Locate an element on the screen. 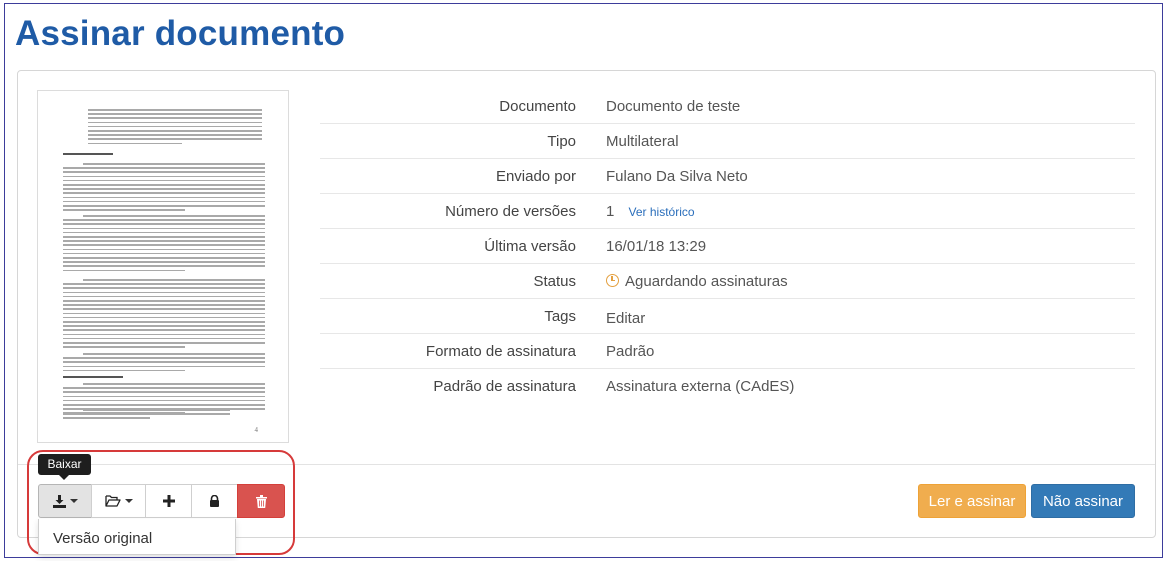 Image resolution: width=1168 pixels, height=561 pixels. detail-row-documento: Documento Documento de teste is located at coordinates (727, 106).